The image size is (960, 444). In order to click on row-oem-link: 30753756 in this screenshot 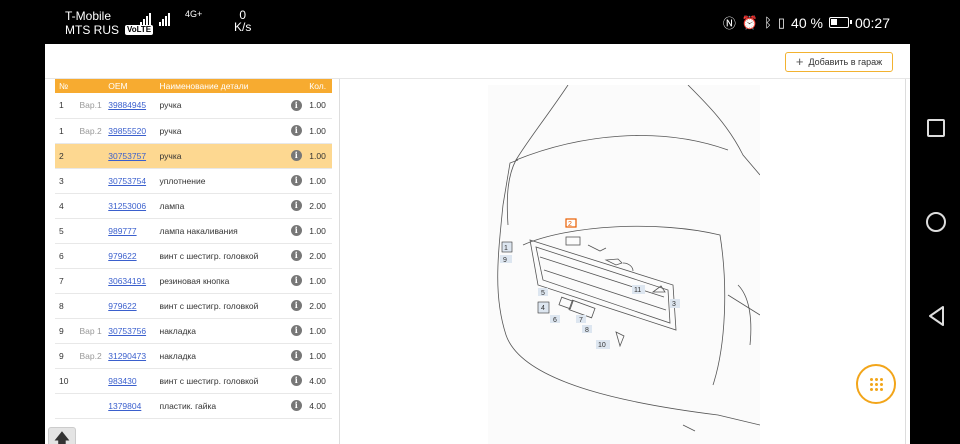, I will do `click(127, 331)`.